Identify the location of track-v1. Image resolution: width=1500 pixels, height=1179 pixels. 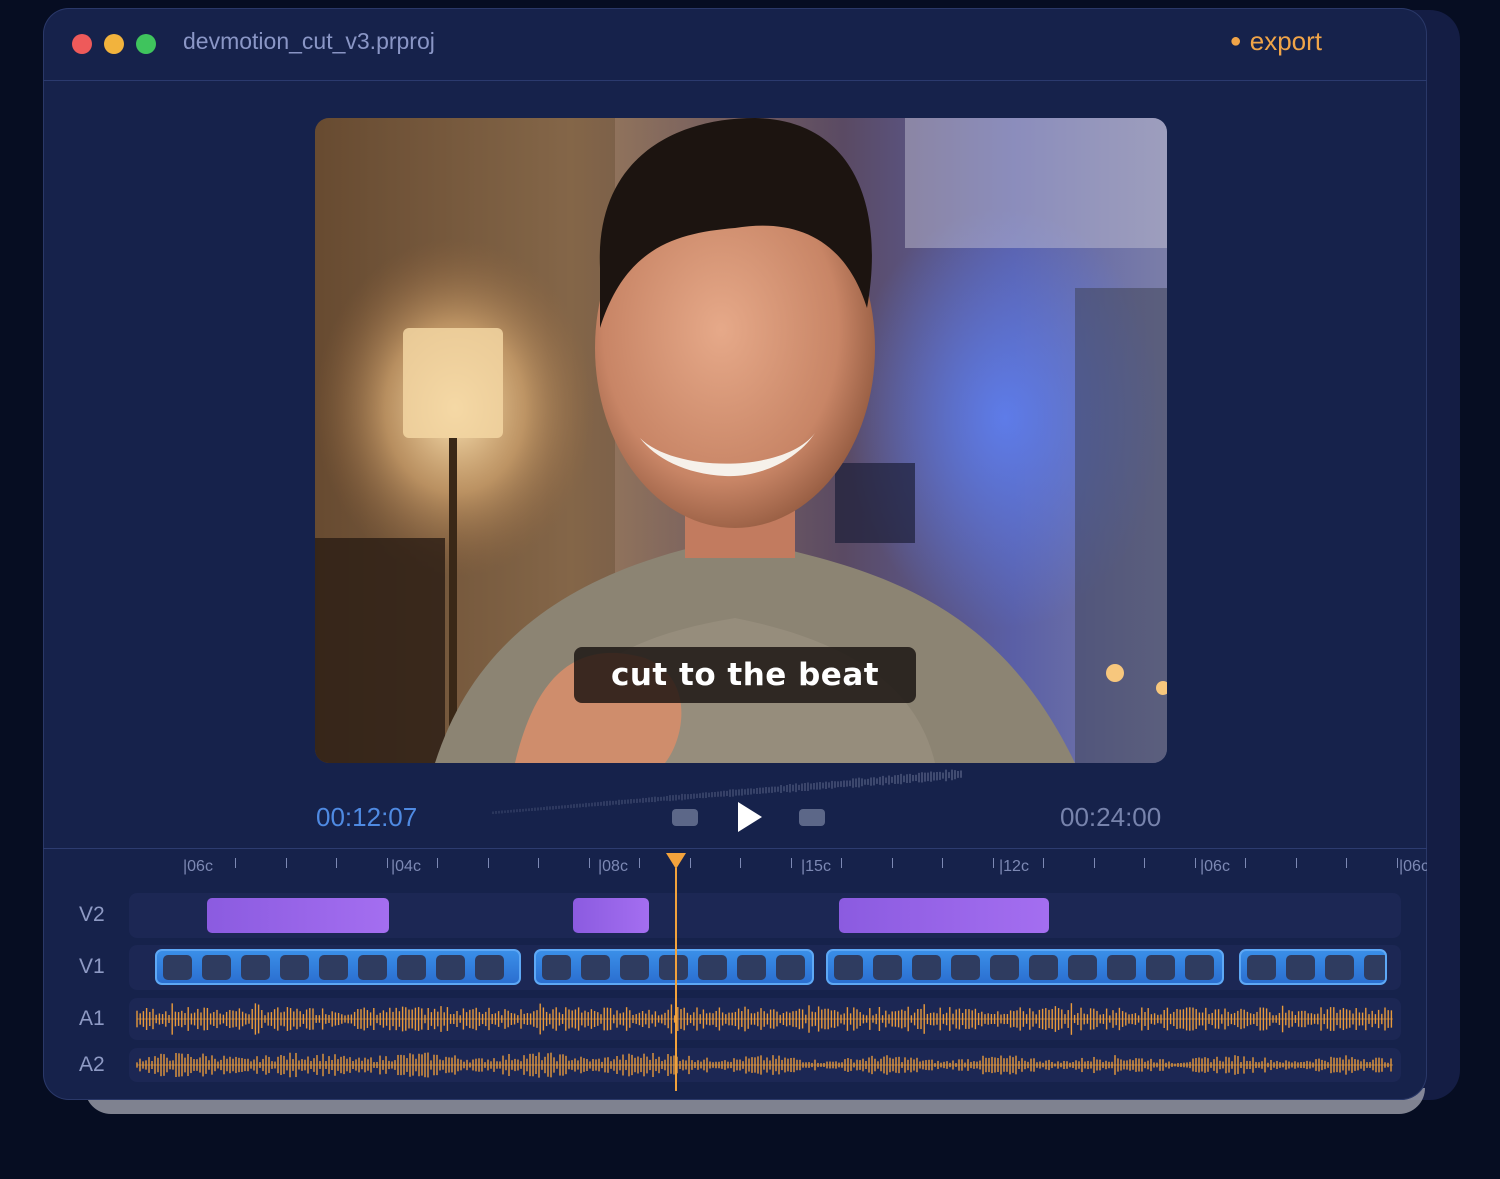
(765, 967).